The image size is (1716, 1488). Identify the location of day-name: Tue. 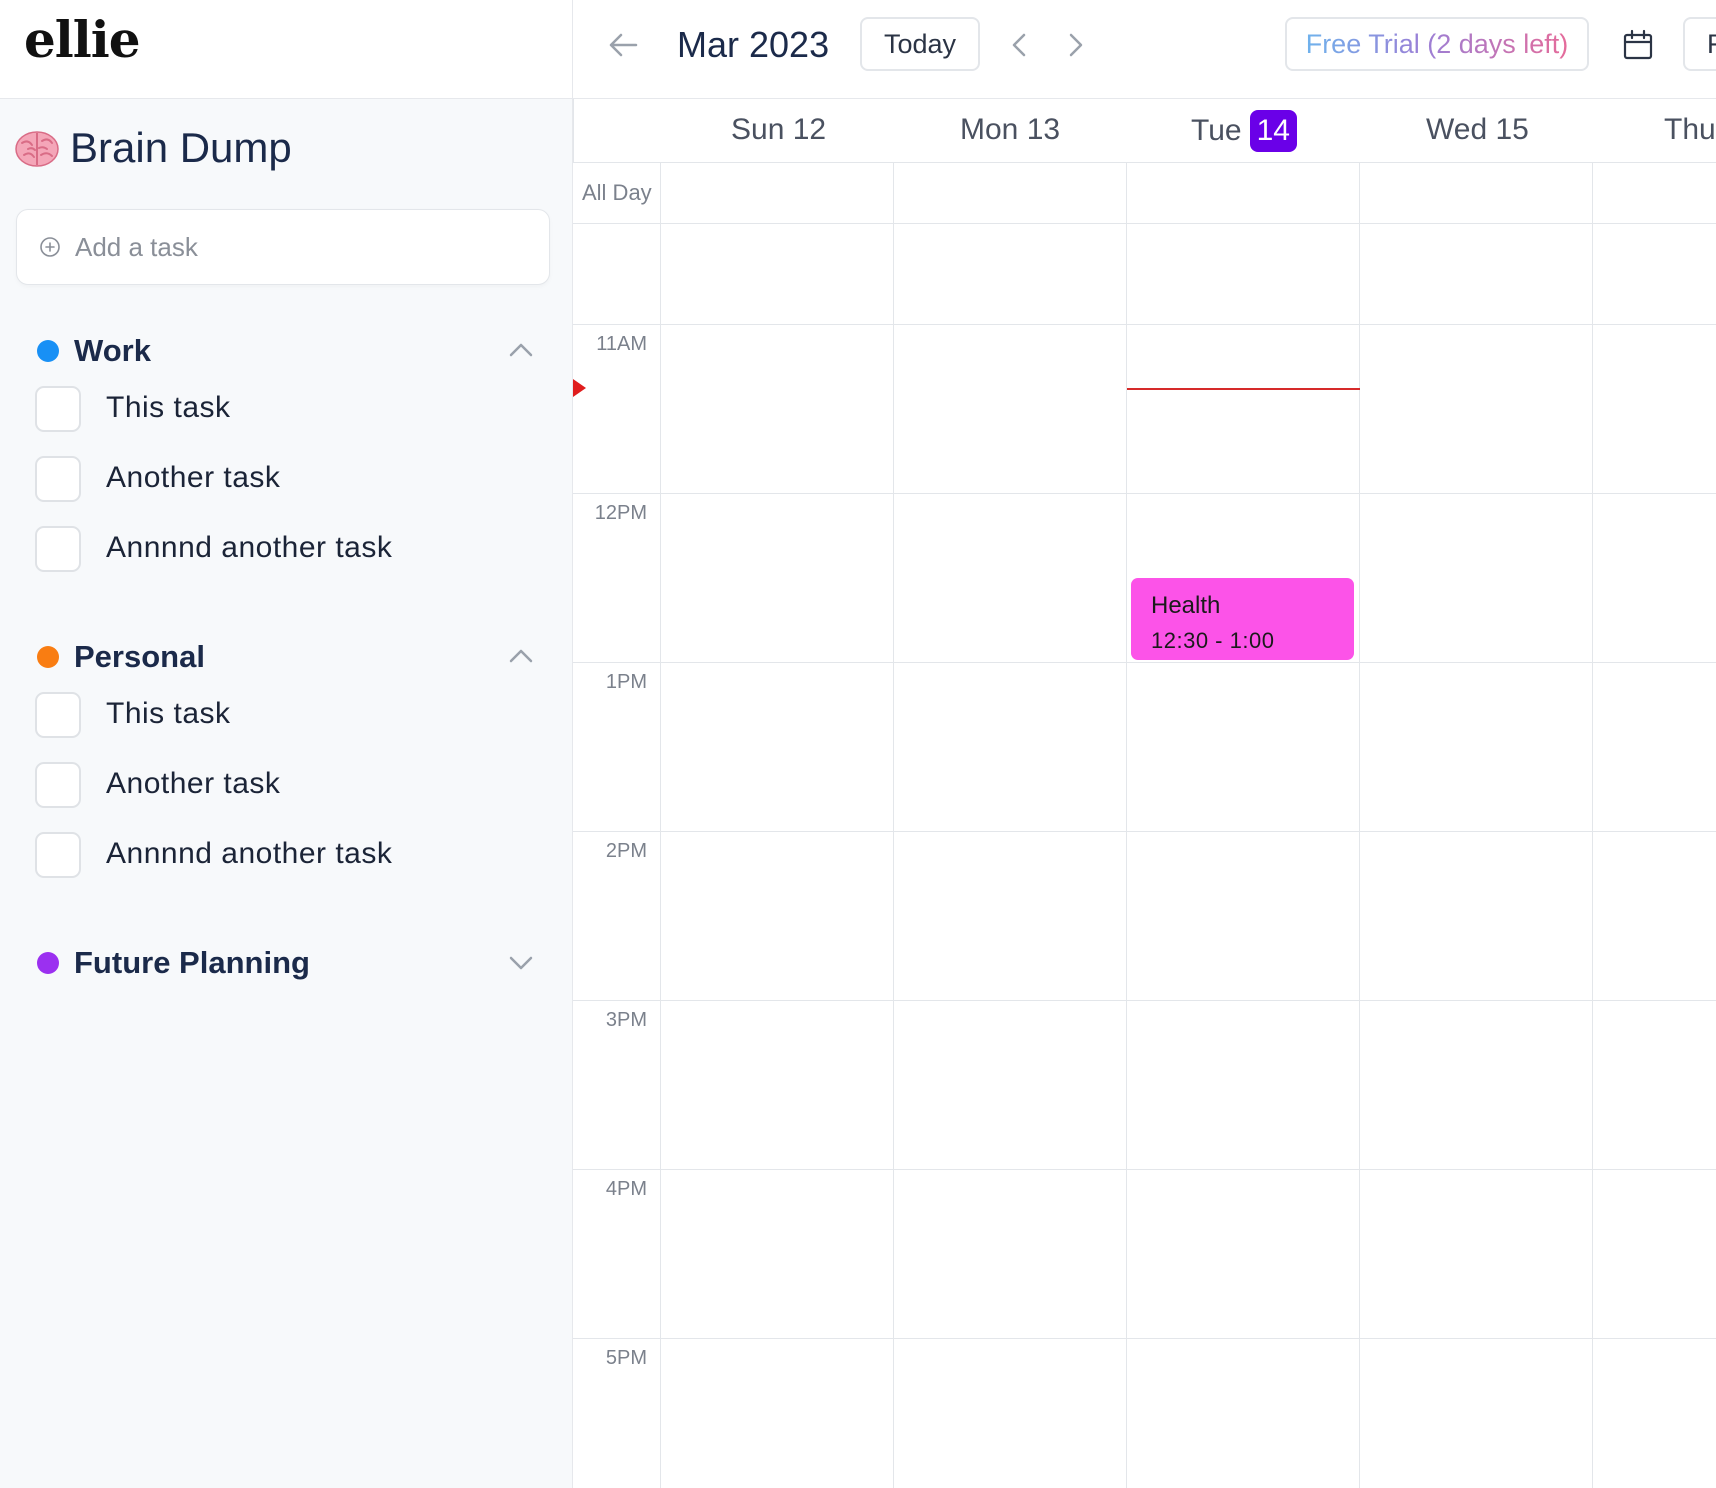
(1216, 130).